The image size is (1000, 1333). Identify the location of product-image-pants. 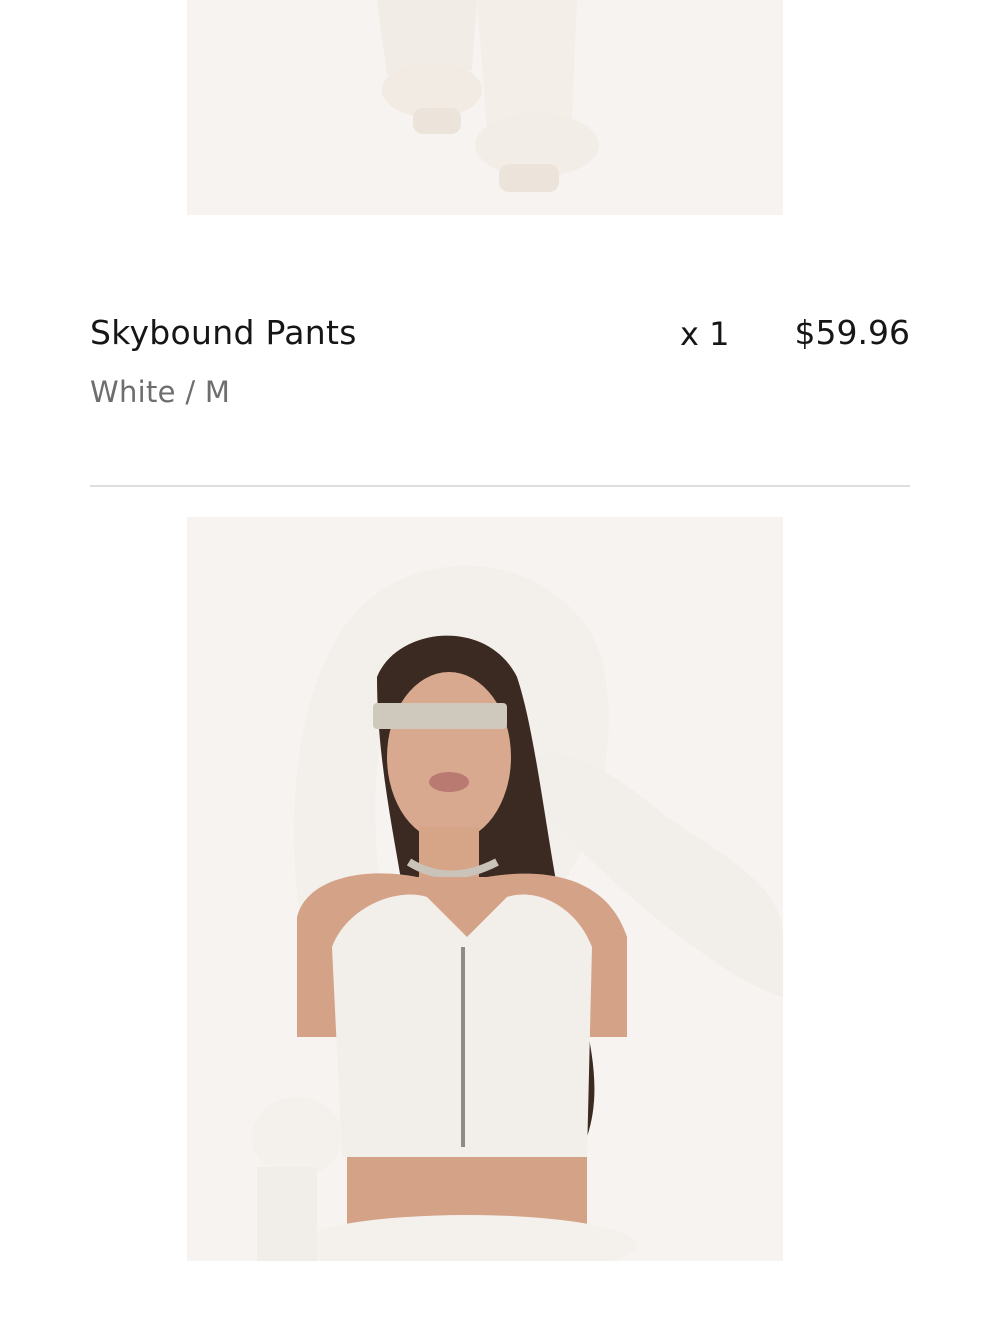
(485, 107).